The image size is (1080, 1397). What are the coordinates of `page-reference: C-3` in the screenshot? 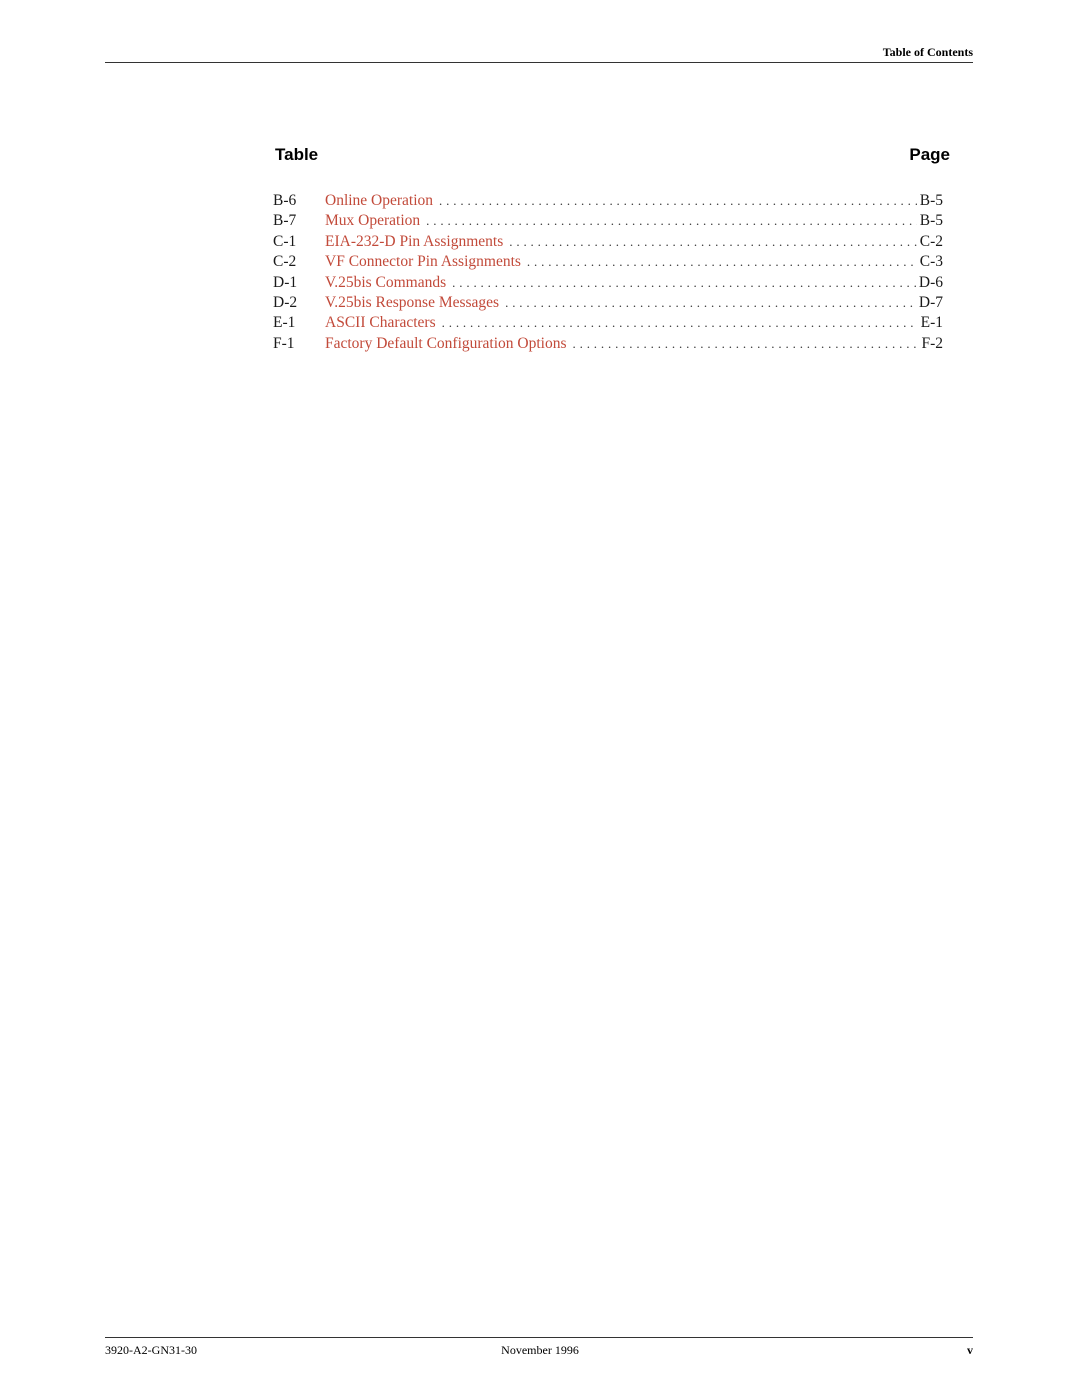 It's located at (931, 262).